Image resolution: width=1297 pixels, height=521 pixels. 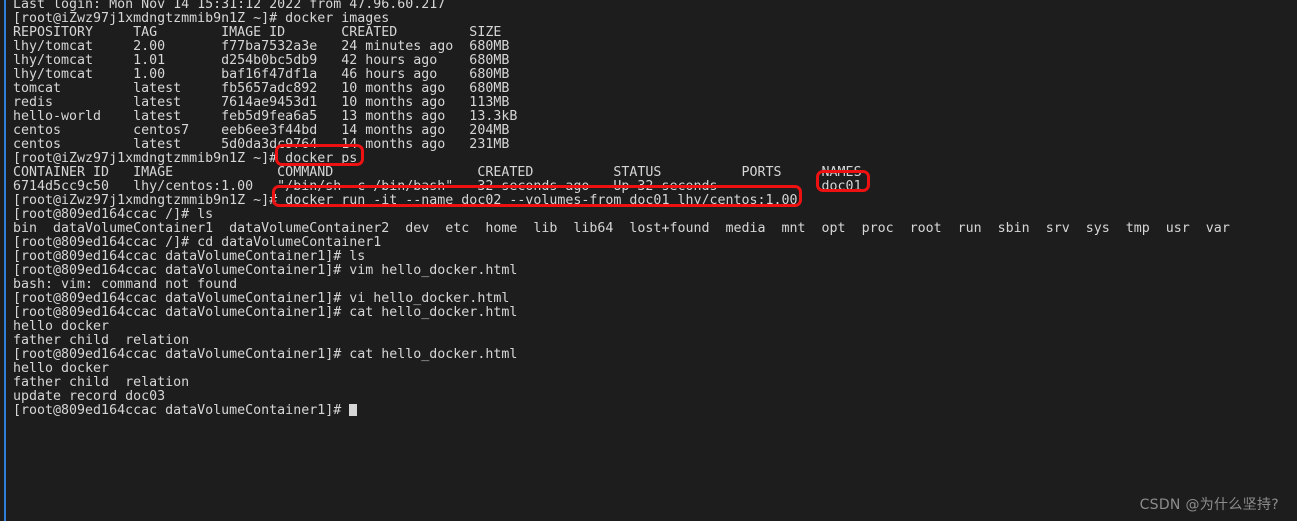 What do you see at coordinates (89, 396) in the screenshot?
I see `terminal-line: update record doc03` at bounding box center [89, 396].